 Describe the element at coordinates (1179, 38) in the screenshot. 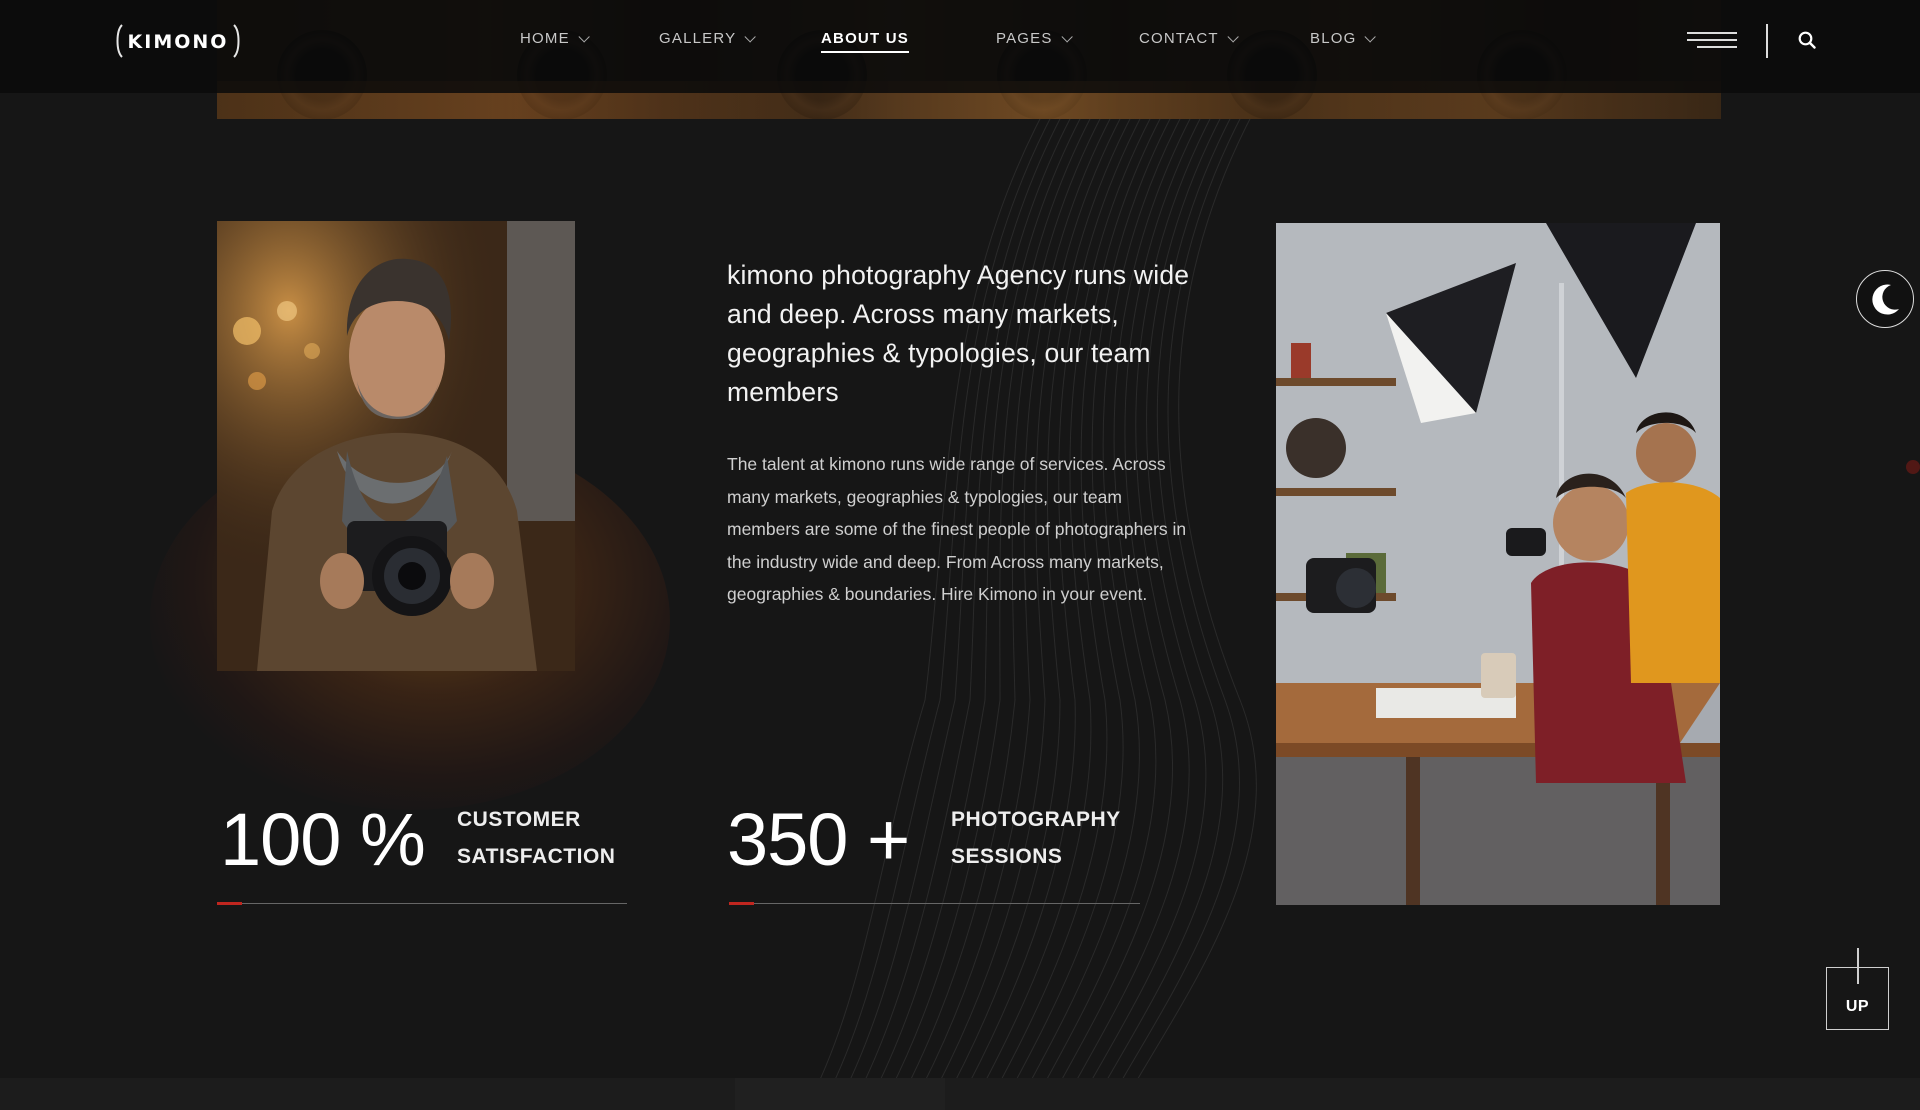

I see `nav-item-label: CONTACT` at that location.